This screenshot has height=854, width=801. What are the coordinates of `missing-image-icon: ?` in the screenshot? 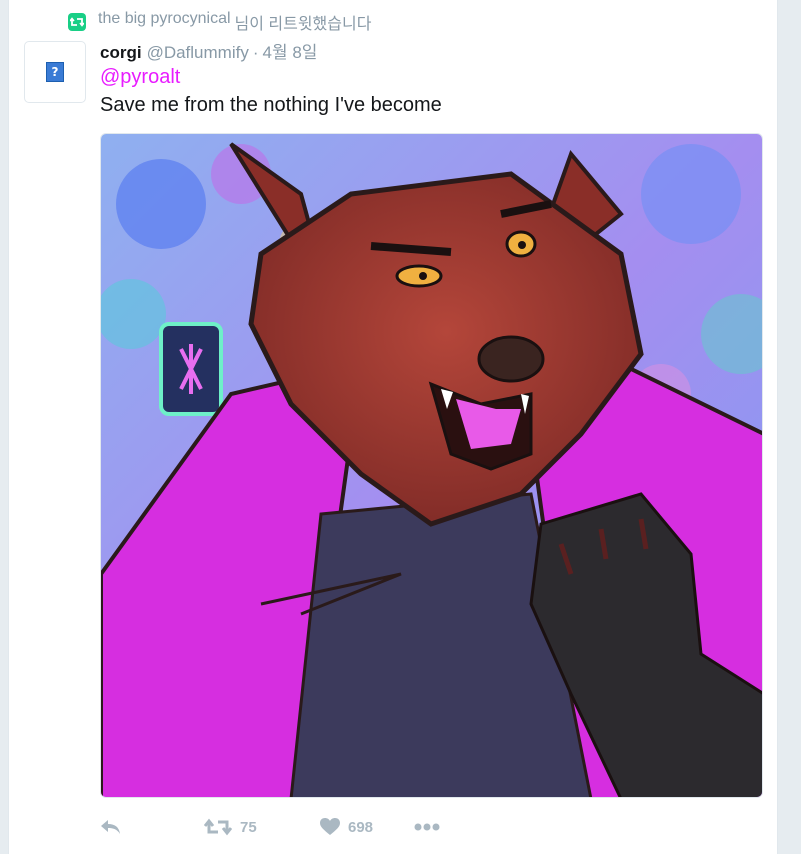 It's located at (55, 72).